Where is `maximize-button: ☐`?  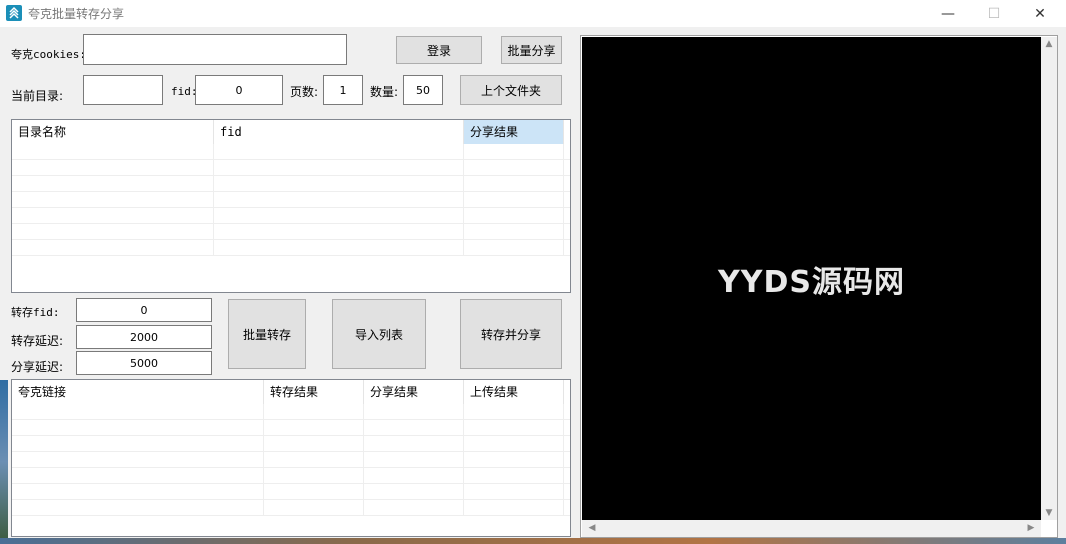 maximize-button: ☐ is located at coordinates (994, 13).